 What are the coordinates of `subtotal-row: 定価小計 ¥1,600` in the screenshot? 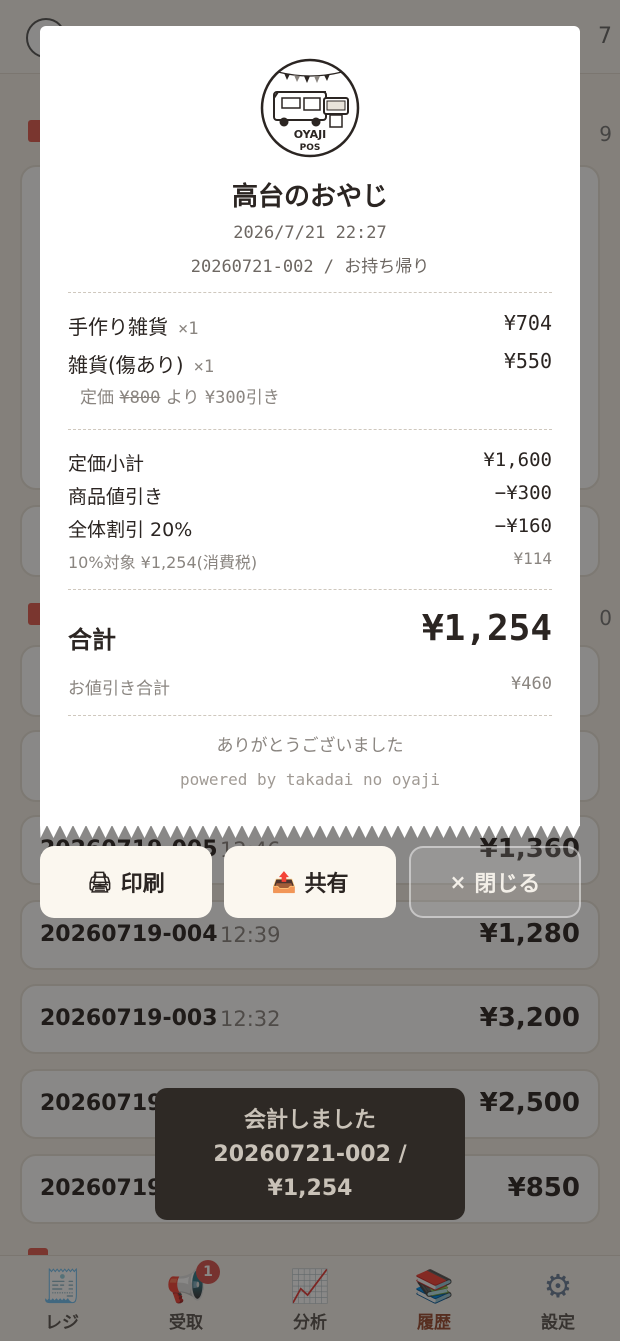 It's located at (310, 462).